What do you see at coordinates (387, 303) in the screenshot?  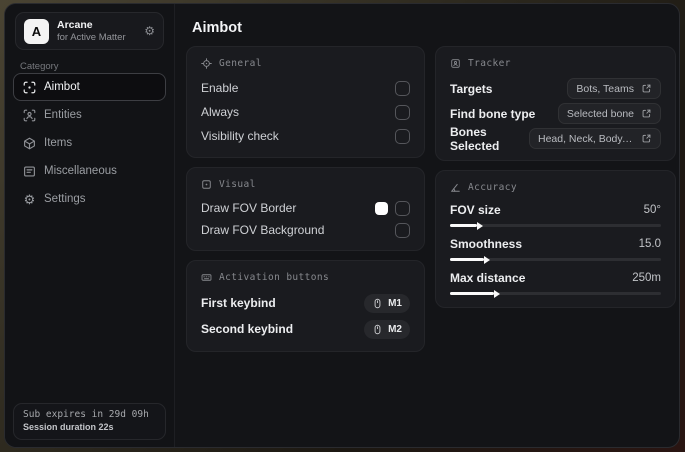 I see `first-keybind-button: M1` at bounding box center [387, 303].